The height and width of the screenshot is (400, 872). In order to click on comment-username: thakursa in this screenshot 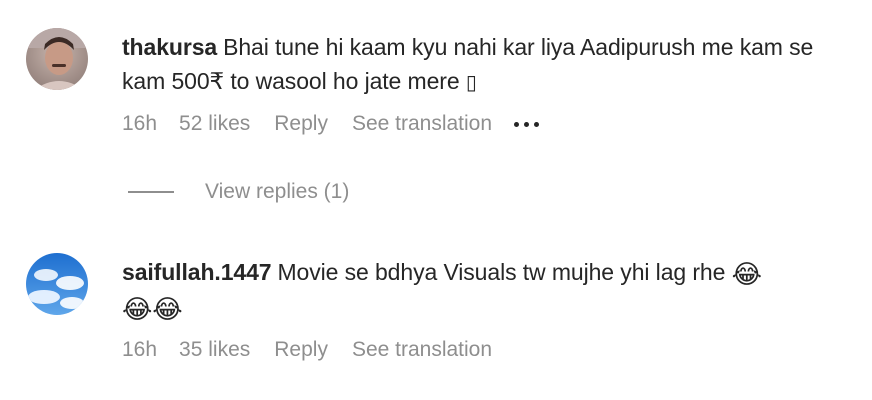, I will do `click(169, 47)`.